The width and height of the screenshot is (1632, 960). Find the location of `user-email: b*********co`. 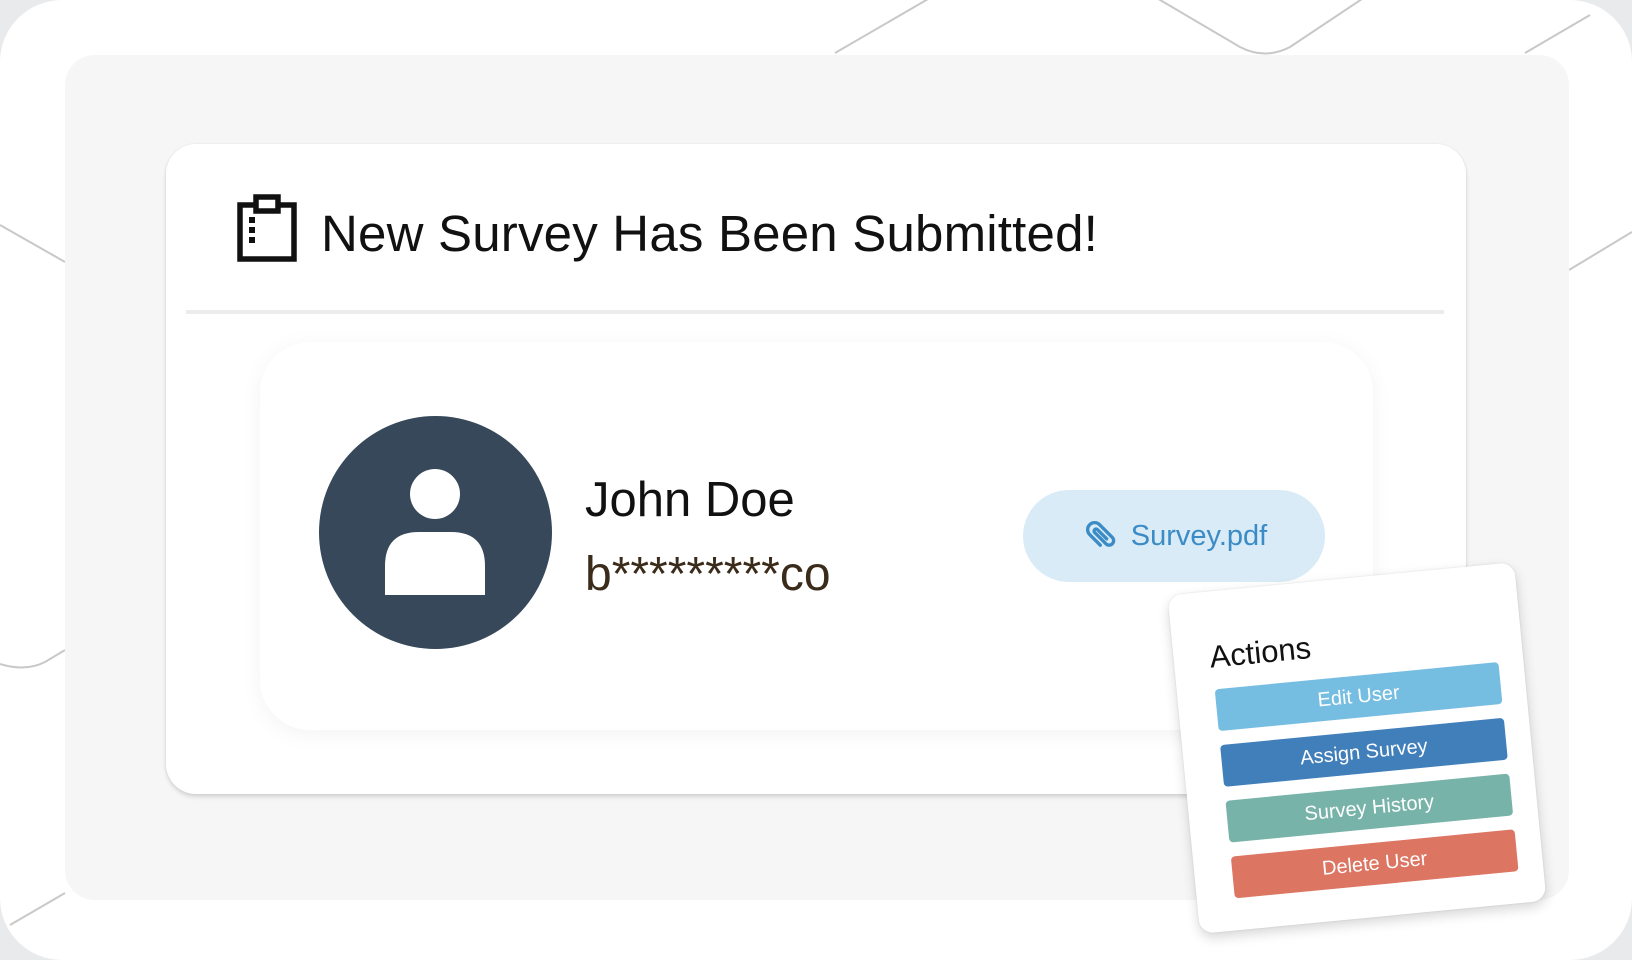

user-email: b*********co is located at coordinates (708, 574).